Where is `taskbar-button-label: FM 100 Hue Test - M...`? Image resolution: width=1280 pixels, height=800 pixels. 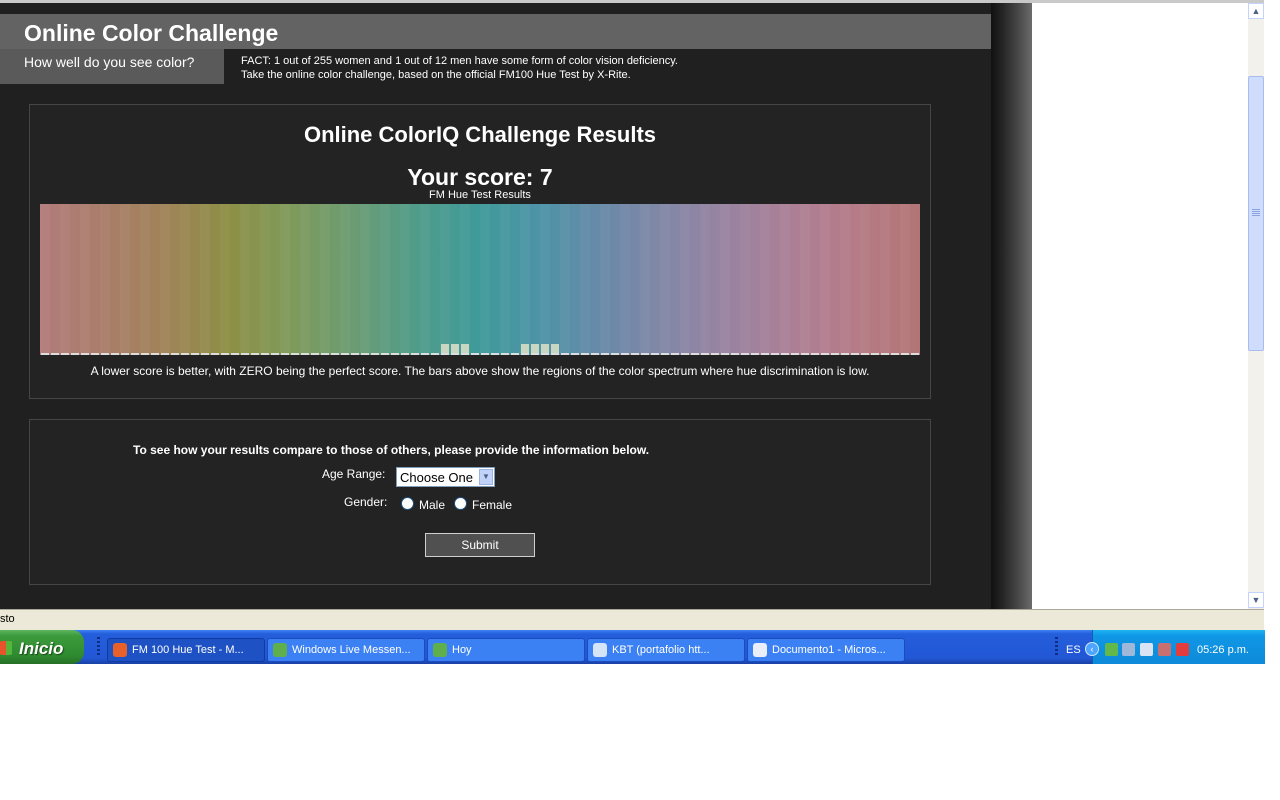 taskbar-button-label: FM 100 Hue Test - M... is located at coordinates (188, 650).